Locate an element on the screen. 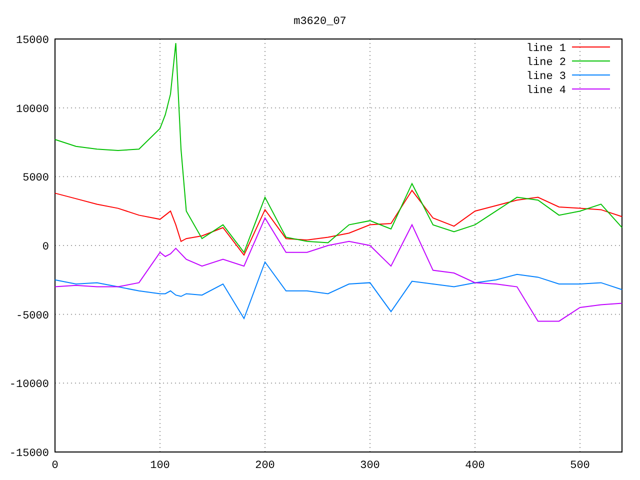 The image size is (640, 480). chart-title: m3620_07 is located at coordinates (320, 22).